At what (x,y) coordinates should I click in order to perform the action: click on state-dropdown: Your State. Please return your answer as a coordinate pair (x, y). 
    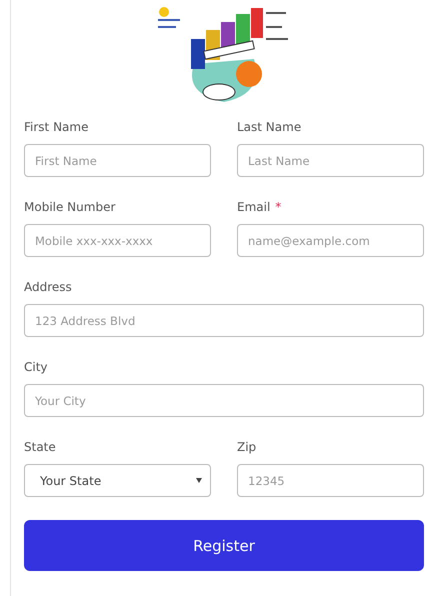
    Looking at the image, I should click on (117, 480).